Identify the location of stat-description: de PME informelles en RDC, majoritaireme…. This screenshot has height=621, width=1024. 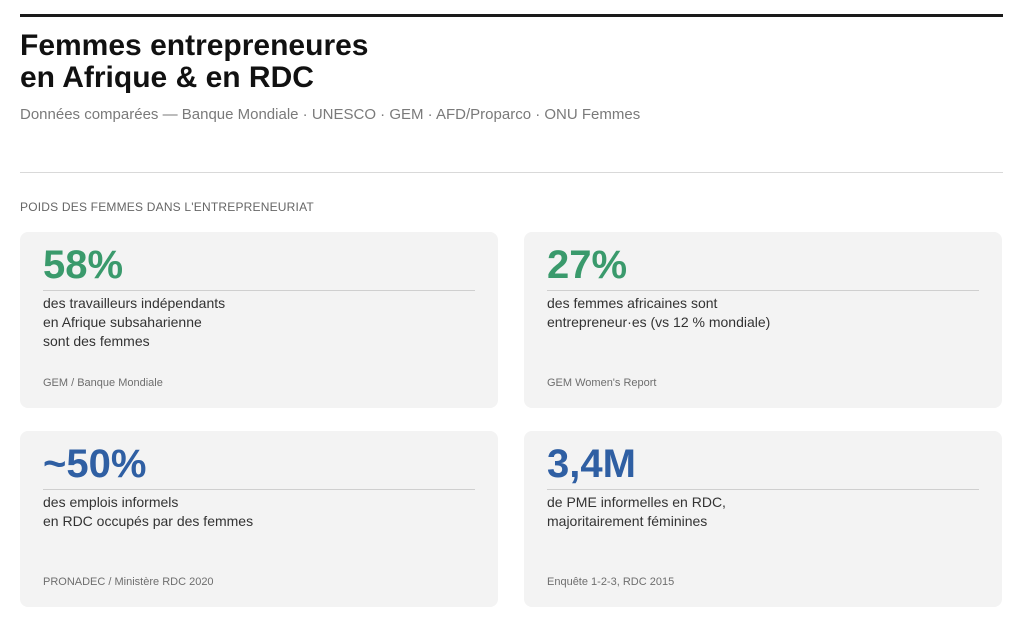
(762, 512).